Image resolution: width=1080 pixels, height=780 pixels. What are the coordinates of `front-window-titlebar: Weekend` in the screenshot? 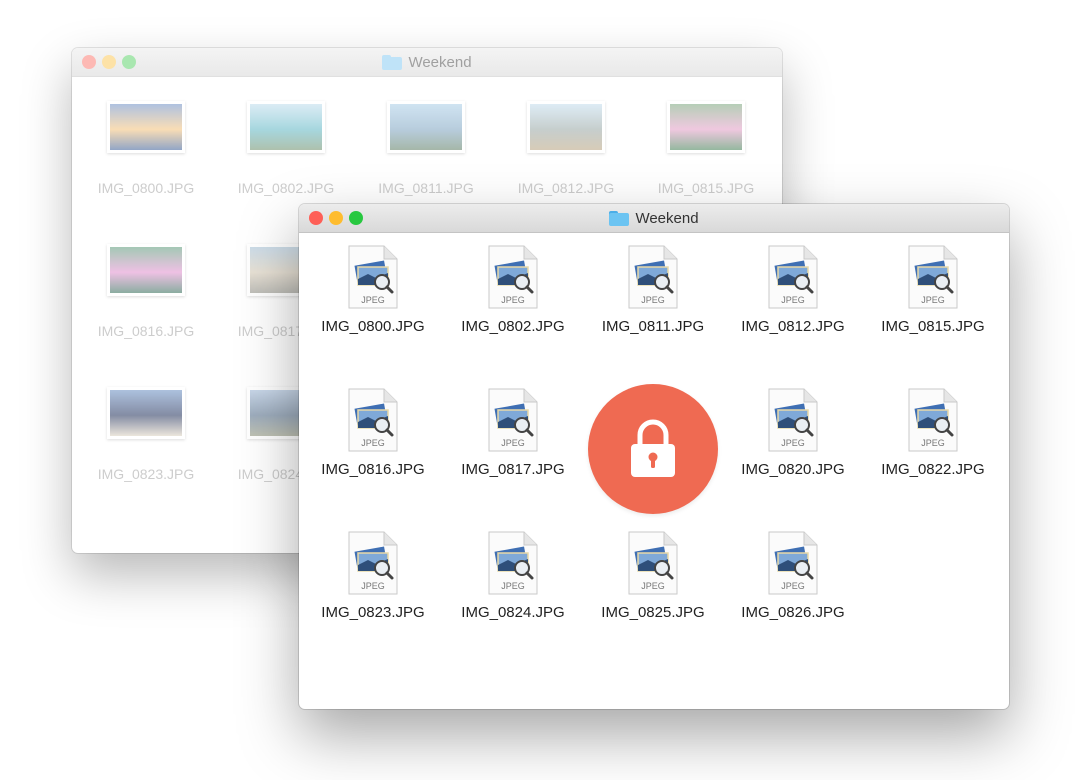 It's located at (654, 218).